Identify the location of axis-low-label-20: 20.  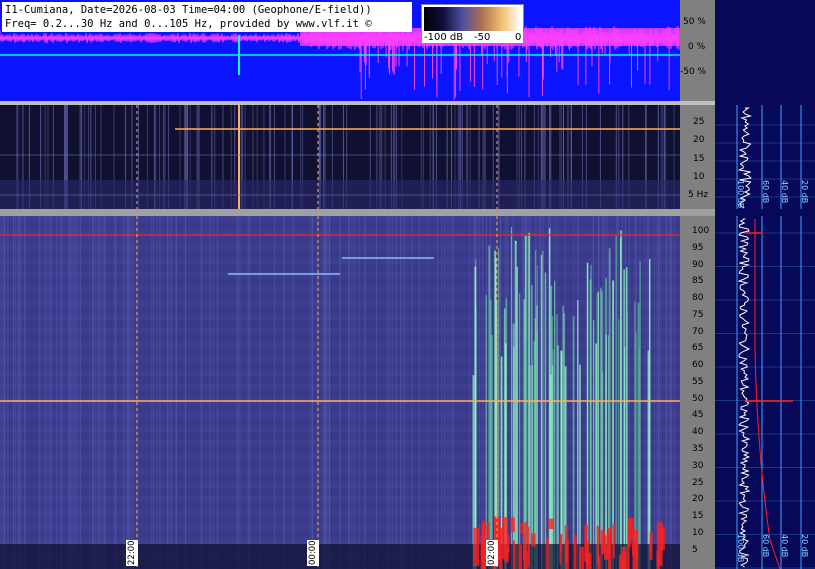
(699, 140).